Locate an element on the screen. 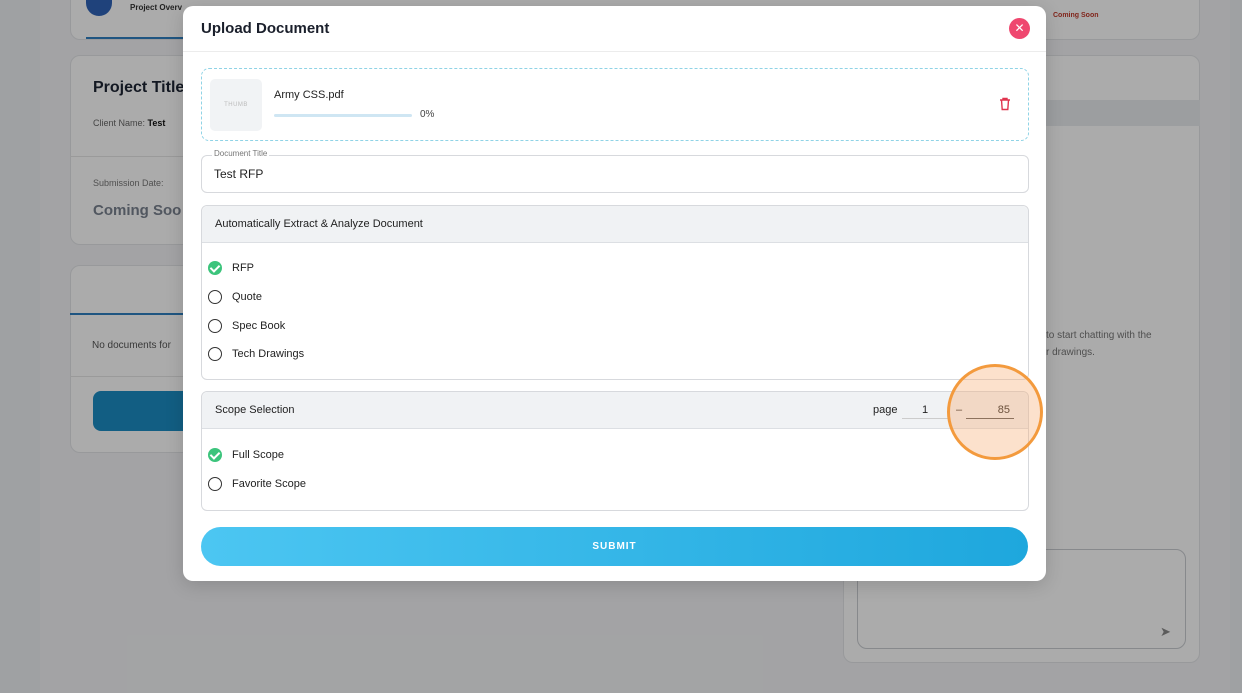 The width and height of the screenshot is (1242, 693). upload-progress-text: 0% is located at coordinates (427, 114).